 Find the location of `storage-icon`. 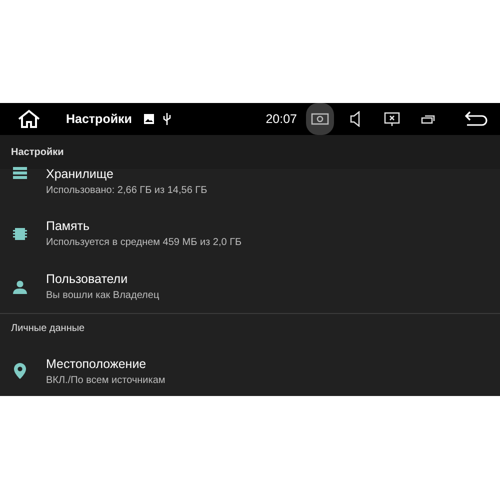

storage-icon is located at coordinates (20, 173).